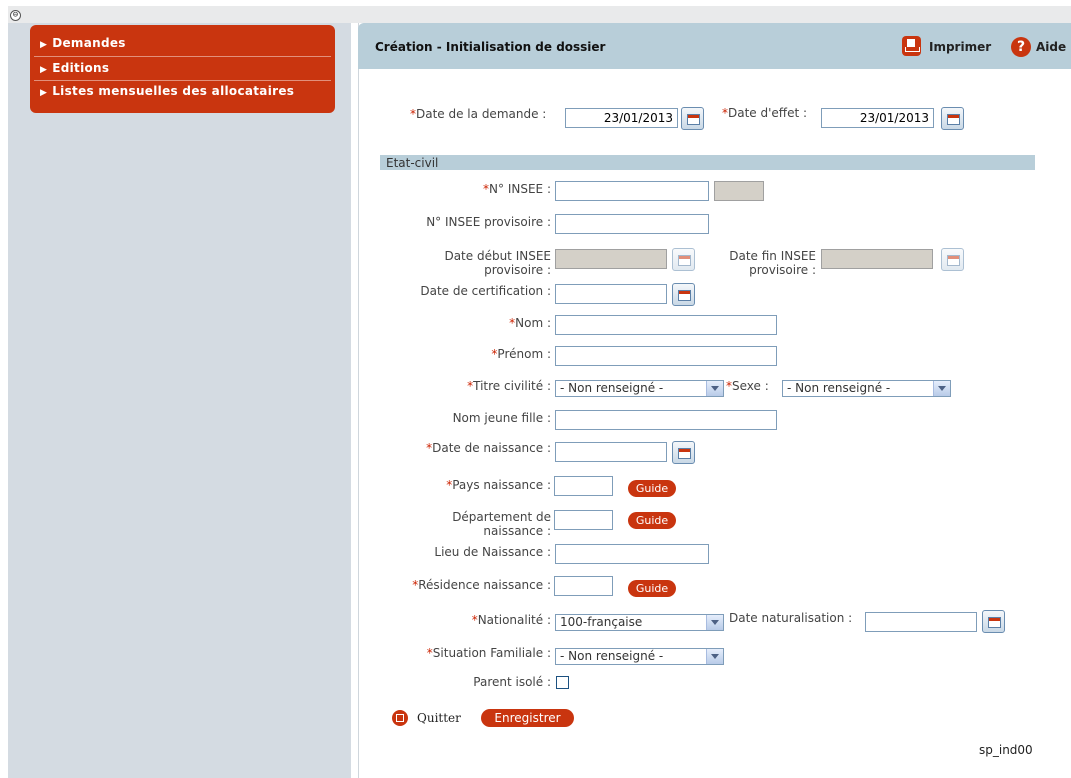 This screenshot has height=778, width=1071. I want to click on date-fin-insee-label: Date fin INSEE provisoire :, so click(772, 263).